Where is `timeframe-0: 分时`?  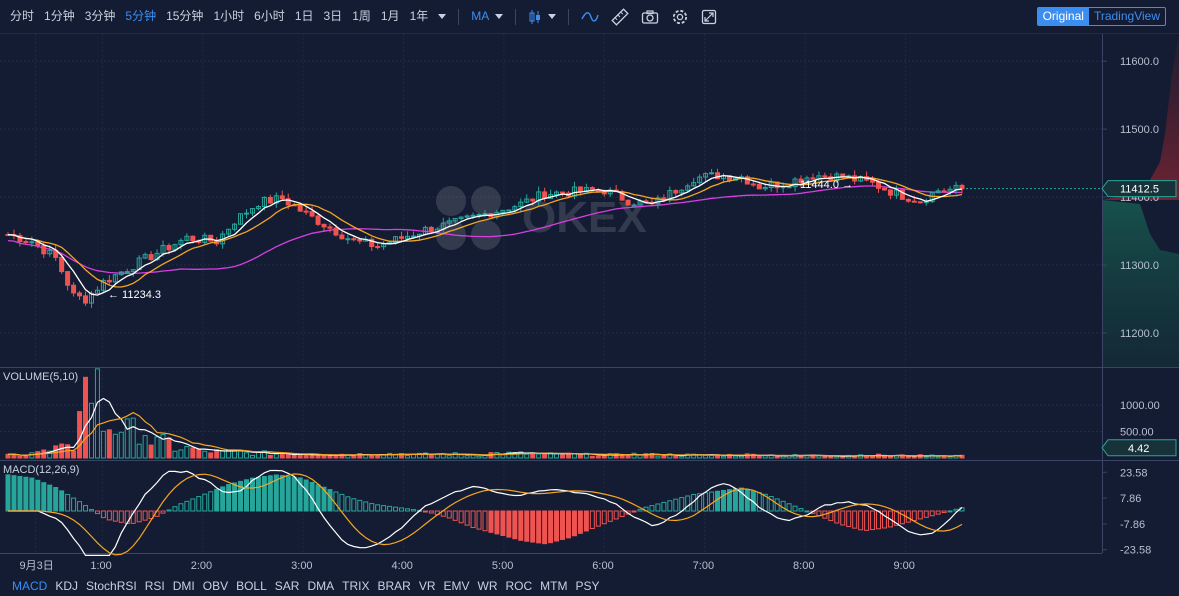 timeframe-0: 分时 is located at coordinates (22, 16).